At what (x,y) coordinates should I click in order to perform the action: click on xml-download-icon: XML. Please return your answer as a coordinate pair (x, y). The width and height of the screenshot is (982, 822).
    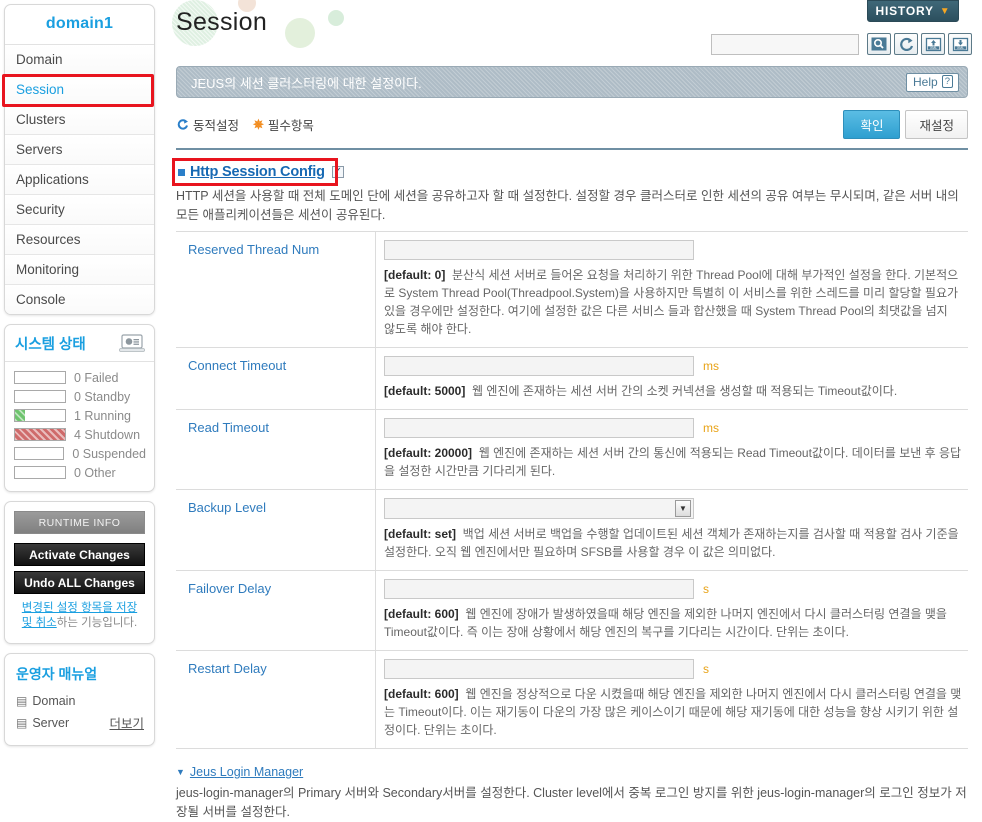
    Looking at the image, I should click on (960, 44).